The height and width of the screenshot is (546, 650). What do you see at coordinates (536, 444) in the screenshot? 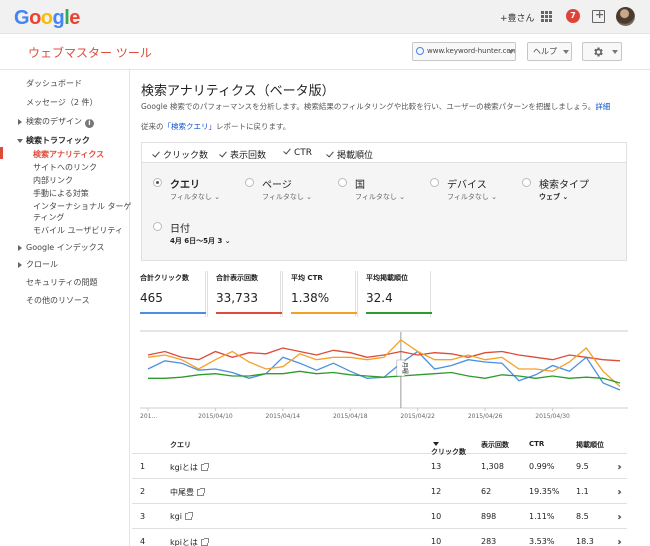
I see `header-ctr: CTR` at bounding box center [536, 444].